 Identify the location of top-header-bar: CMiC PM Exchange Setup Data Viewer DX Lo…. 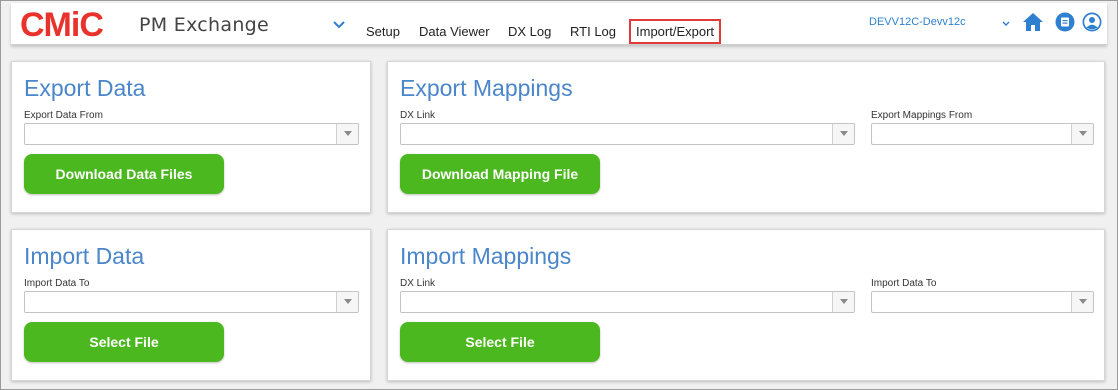
(559, 24).